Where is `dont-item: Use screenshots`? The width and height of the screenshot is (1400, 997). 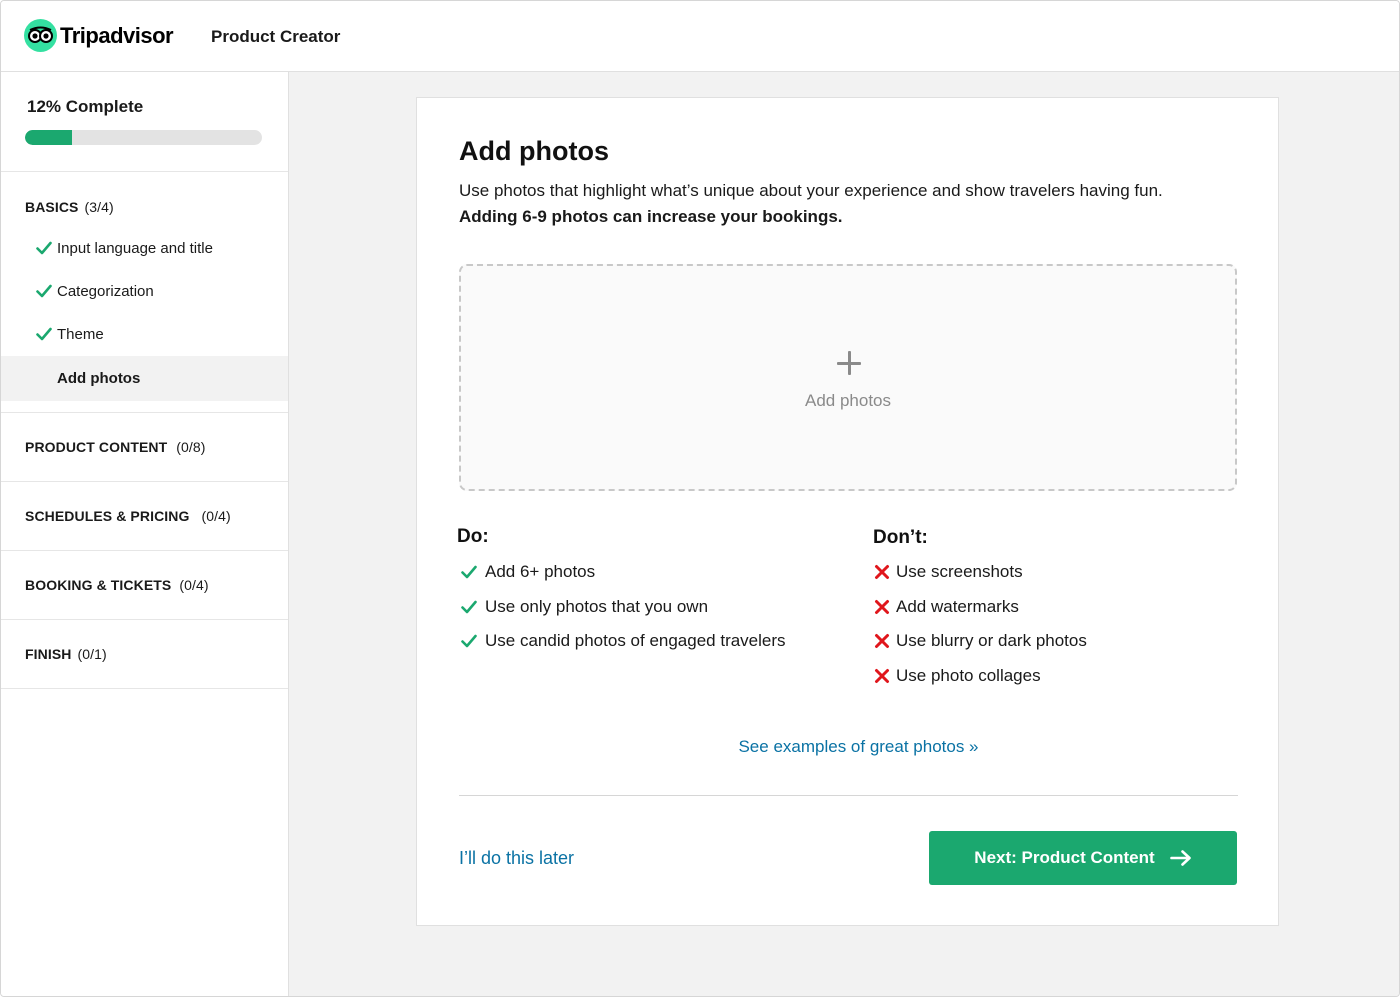
dont-item: Use screenshots is located at coordinates (948, 572).